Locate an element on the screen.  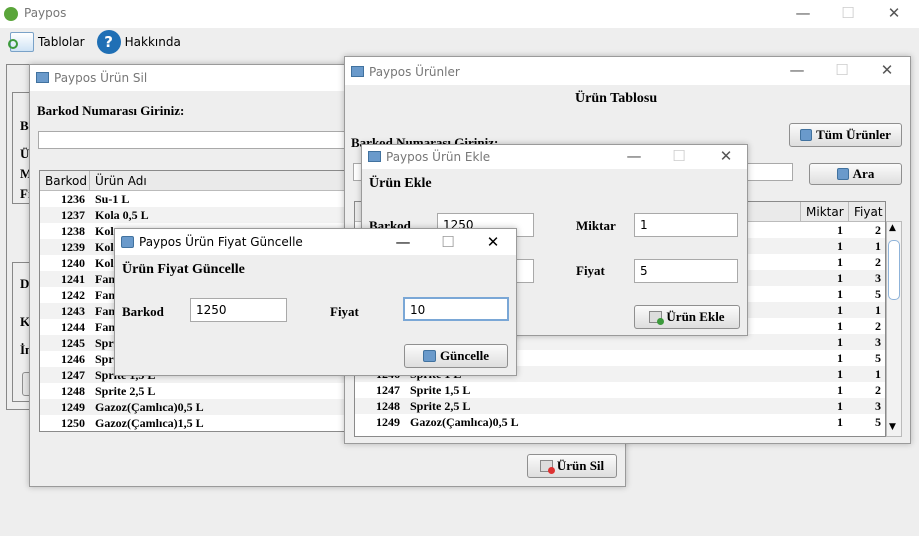
hidden-label-d: D is located at coordinates (25, 283).